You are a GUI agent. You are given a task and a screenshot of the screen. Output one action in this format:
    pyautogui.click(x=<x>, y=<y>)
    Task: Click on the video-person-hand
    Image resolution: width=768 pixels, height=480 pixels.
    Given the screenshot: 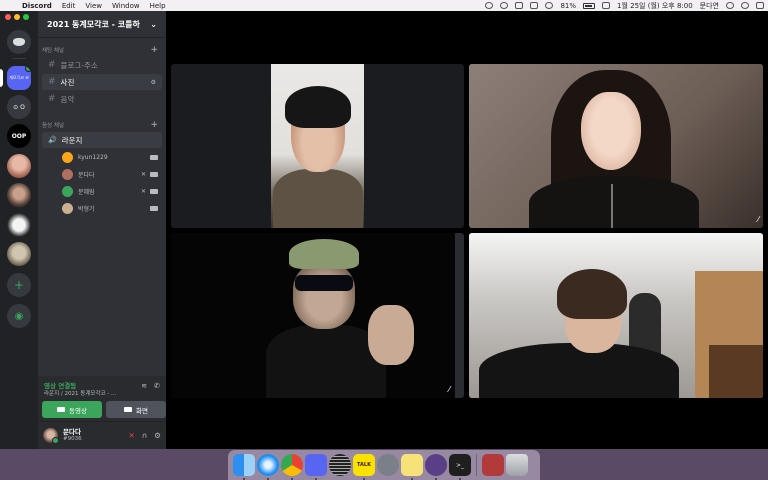 What is the action you would take?
    pyautogui.click(x=391, y=335)
    